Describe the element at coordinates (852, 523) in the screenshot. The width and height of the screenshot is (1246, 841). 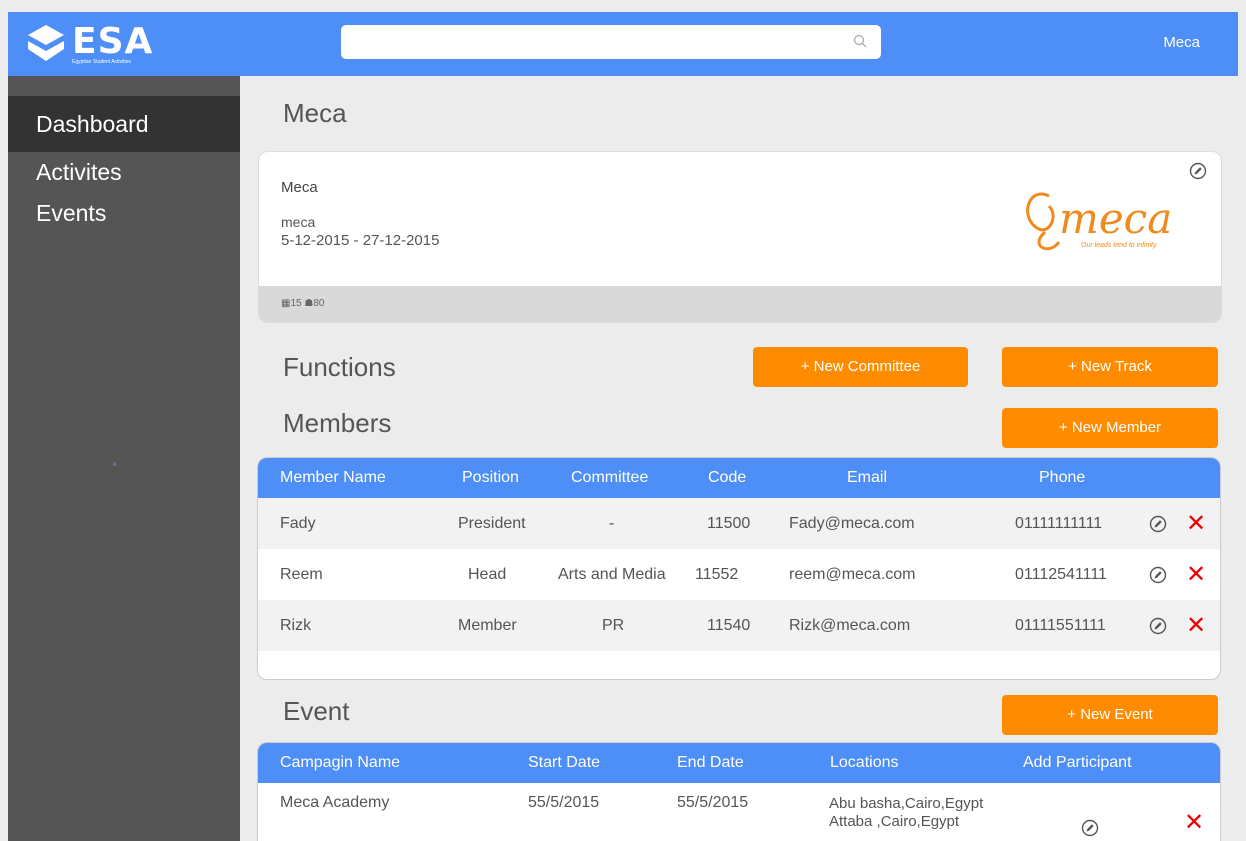
I see `member-email: Fady@meca.com` at that location.